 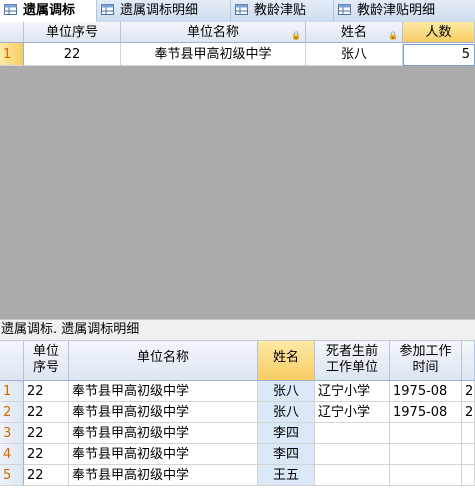 I want to click on header-label: 单位名称, so click(x=212, y=32).